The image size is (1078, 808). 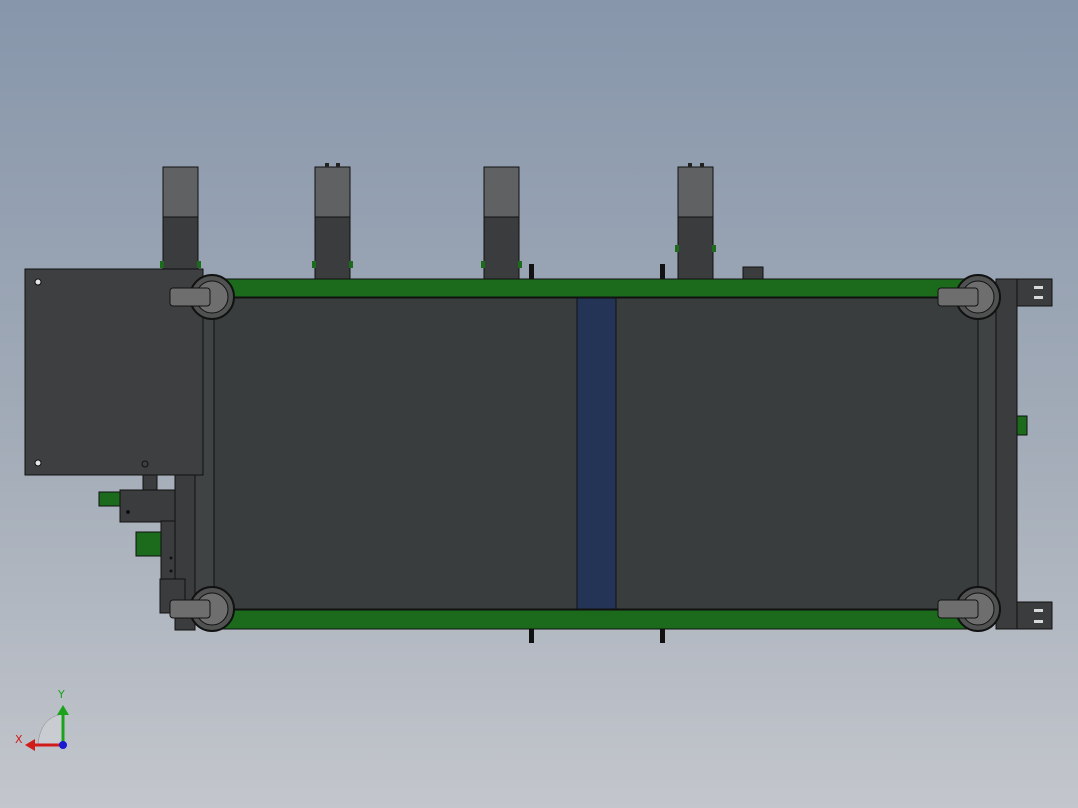 What do you see at coordinates (395, 453) in the screenshot?
I see `belt-panel-left` at bounding box center [395, 453].